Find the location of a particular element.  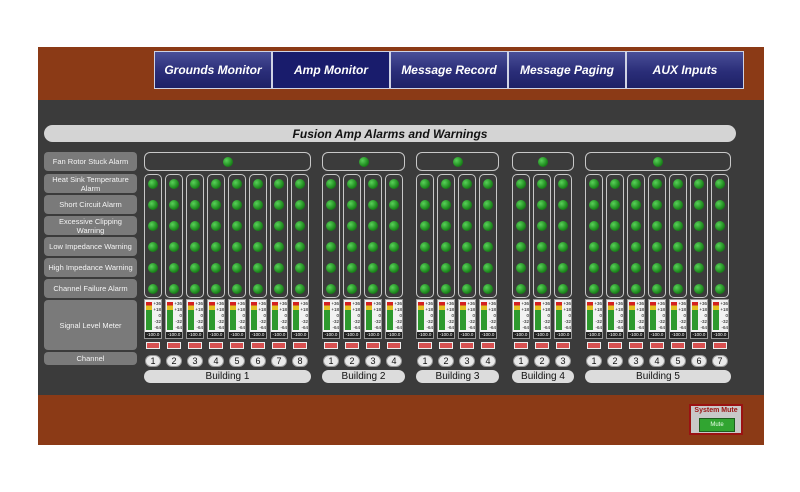

mute-button: Mute is located at coordinates (717, 425).